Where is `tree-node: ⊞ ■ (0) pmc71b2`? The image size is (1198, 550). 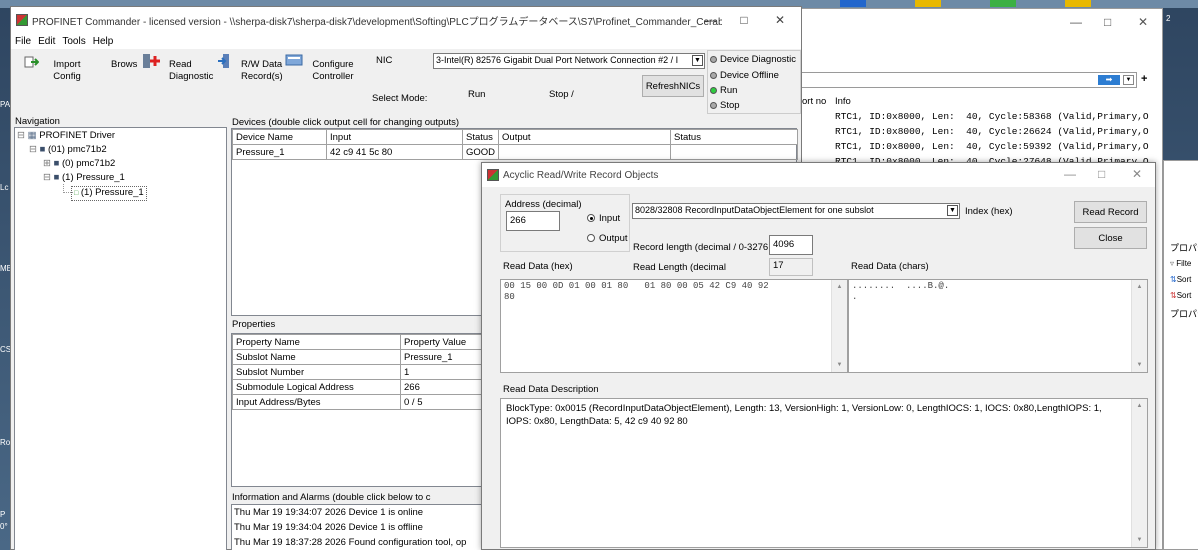
tree-node: ⊞ ■ (0) pmc71b2 is located at coordinates (79, 164).